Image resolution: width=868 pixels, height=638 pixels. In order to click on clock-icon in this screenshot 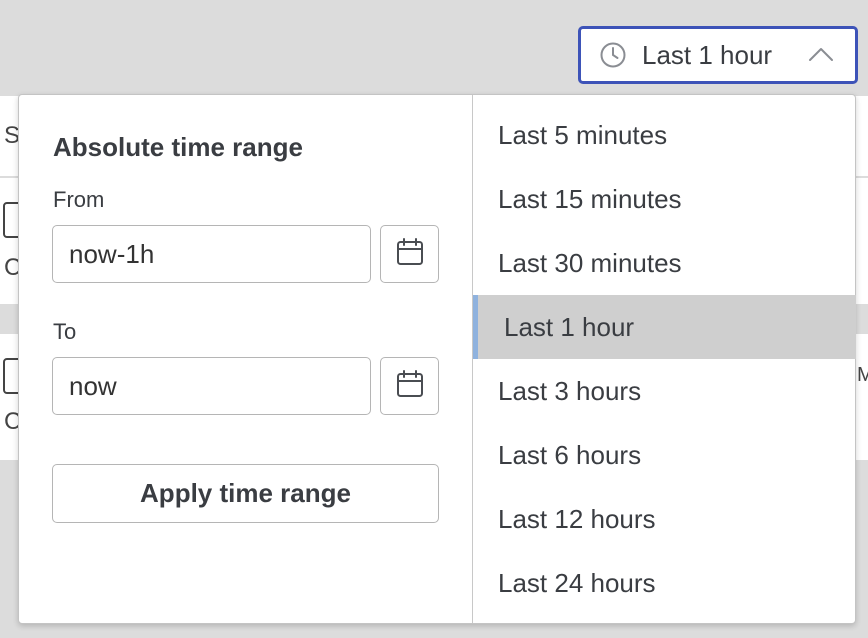, I will do `click(613, 57)`.